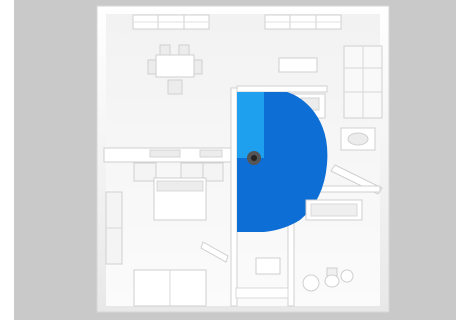 The height and width of the screenshot is (320, 470). Describe the element at coordinates (7, 160) in the screenshot. I see `left-margin` at that location.